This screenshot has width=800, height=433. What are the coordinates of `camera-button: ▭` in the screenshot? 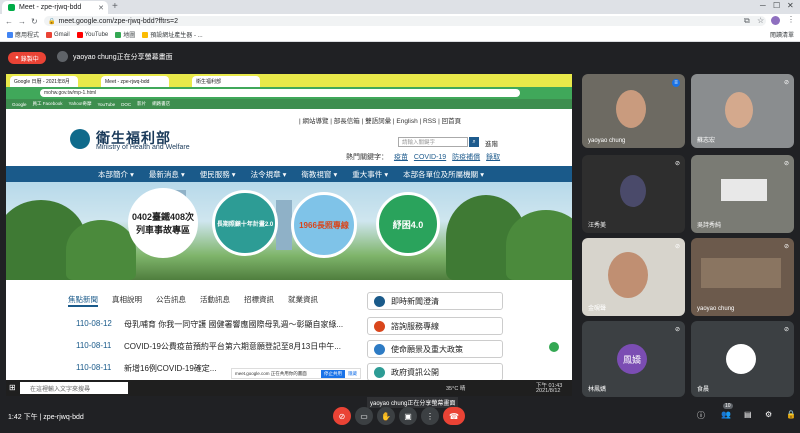 It's located at (364, 416).